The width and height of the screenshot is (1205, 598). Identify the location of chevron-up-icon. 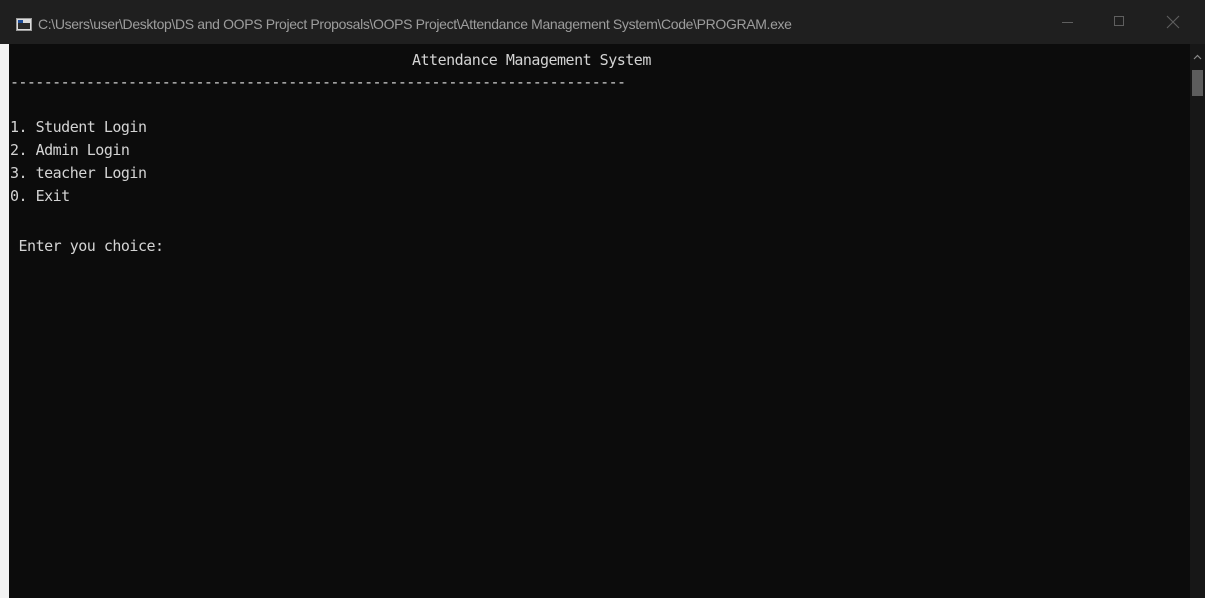
(1197, 57).